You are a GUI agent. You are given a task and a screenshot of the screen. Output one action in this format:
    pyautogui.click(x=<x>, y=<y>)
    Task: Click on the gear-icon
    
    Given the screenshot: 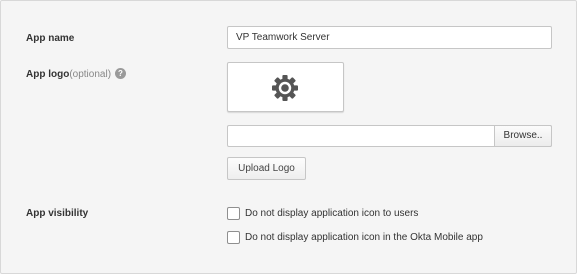 What is the action you would take?
    pyautogui.click(x=285, y=88)
    